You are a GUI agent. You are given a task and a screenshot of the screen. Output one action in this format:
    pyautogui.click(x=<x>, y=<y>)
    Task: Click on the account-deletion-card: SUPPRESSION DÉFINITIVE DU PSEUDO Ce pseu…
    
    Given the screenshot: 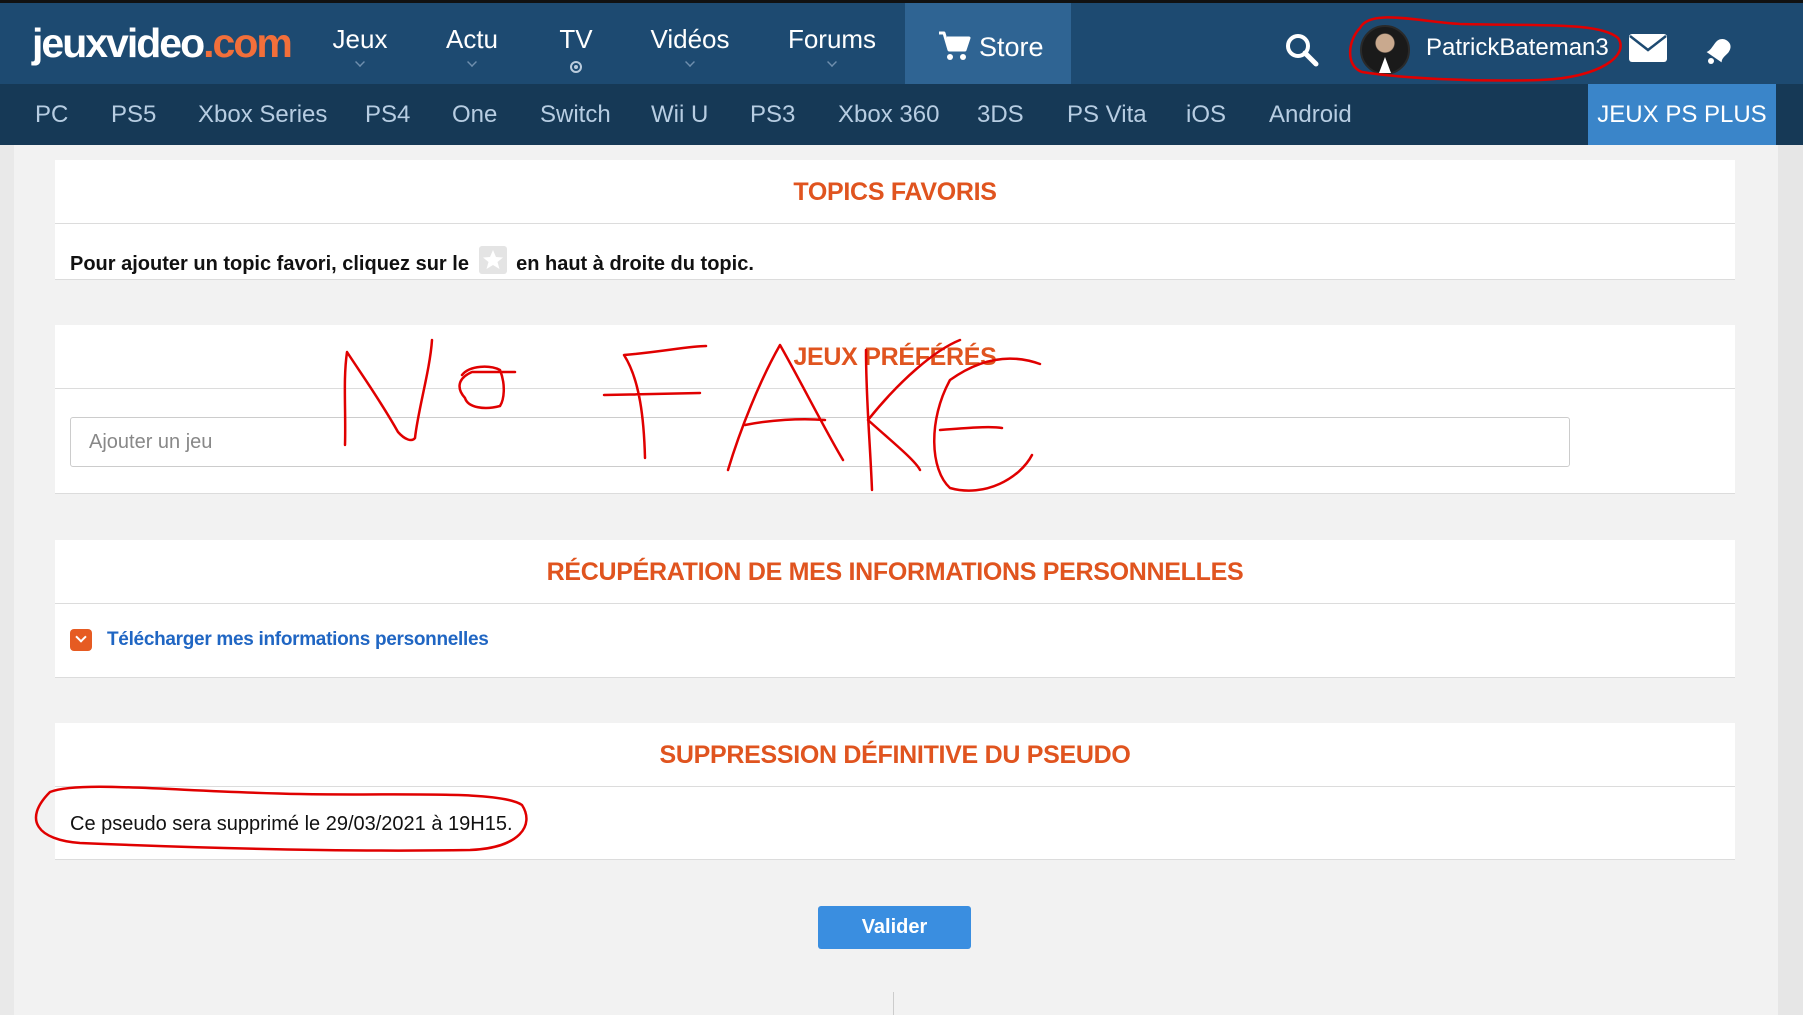 What is the action you would take?
    pyautogui.click(x=895, y=791)
    